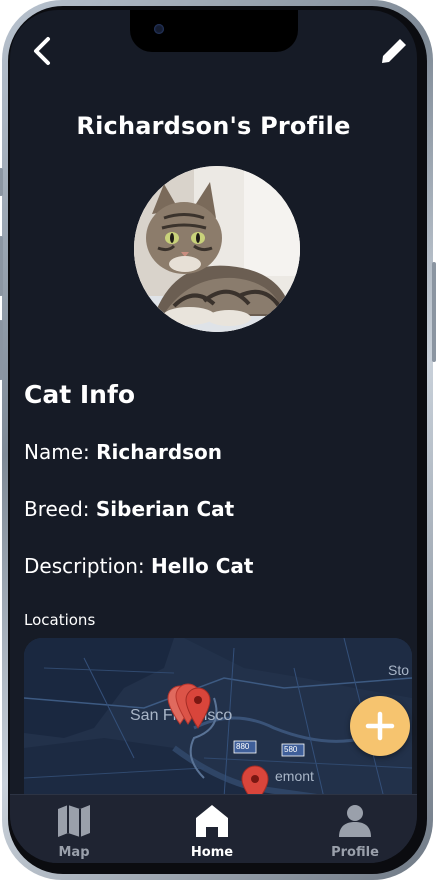 This screenshot has width=437, height=882. What do you see at coordinates (74, 821) in the screenshot?
I see `map-icon` at bounding box center [74, 821].